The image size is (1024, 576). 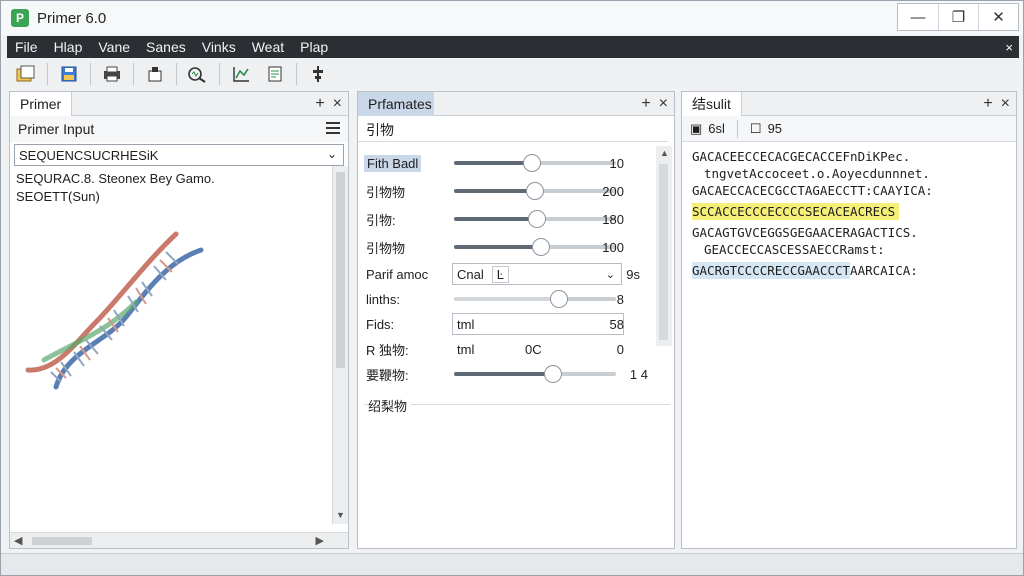 I want to click on param-row: 要鞭物: 1 4, so click(x=509, y=374).